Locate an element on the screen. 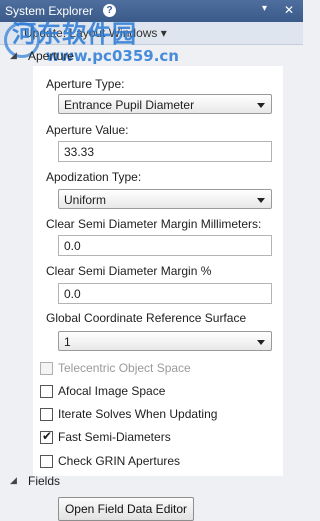 The height and width of the screenshot is (521, 320). aperture-type-label: Aperture Type: is located at coordinates (85, 84).